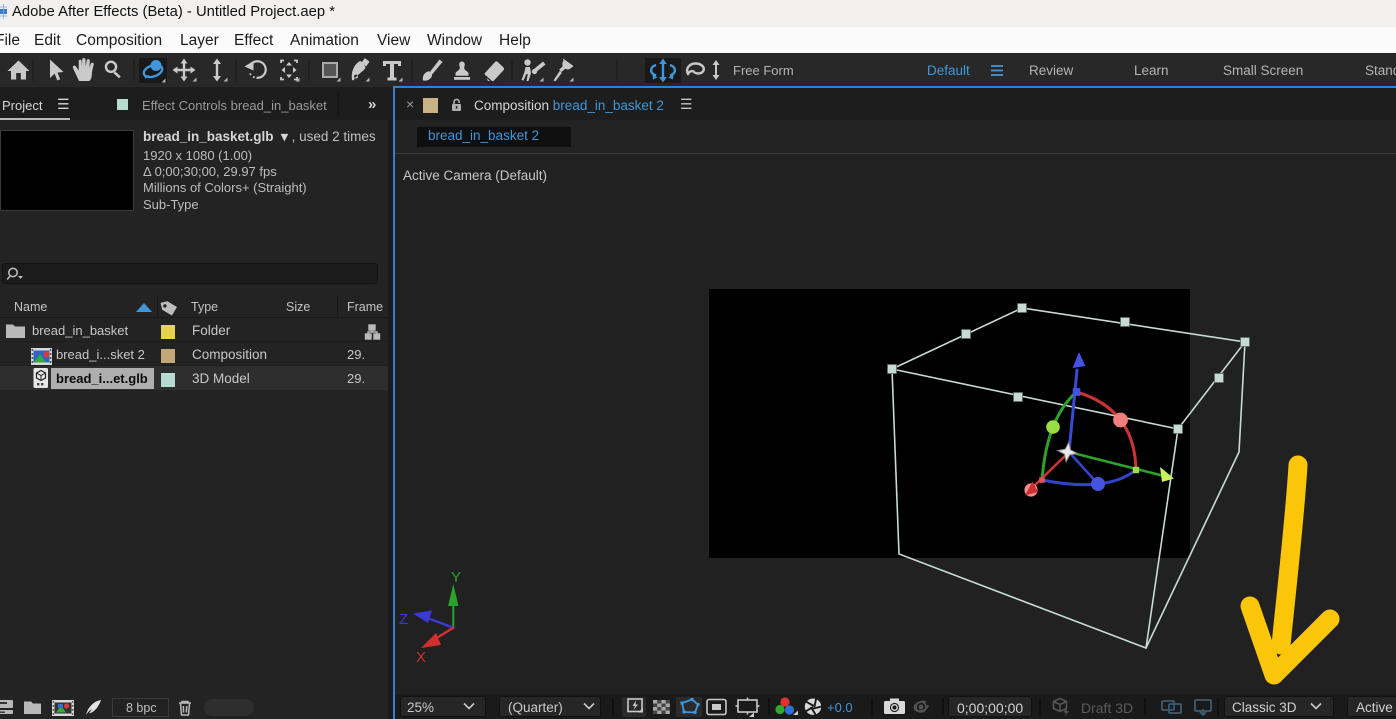  Describe the element at coordinates (403, 619) in the screenshot. I see `svg-text: Z` at that location.